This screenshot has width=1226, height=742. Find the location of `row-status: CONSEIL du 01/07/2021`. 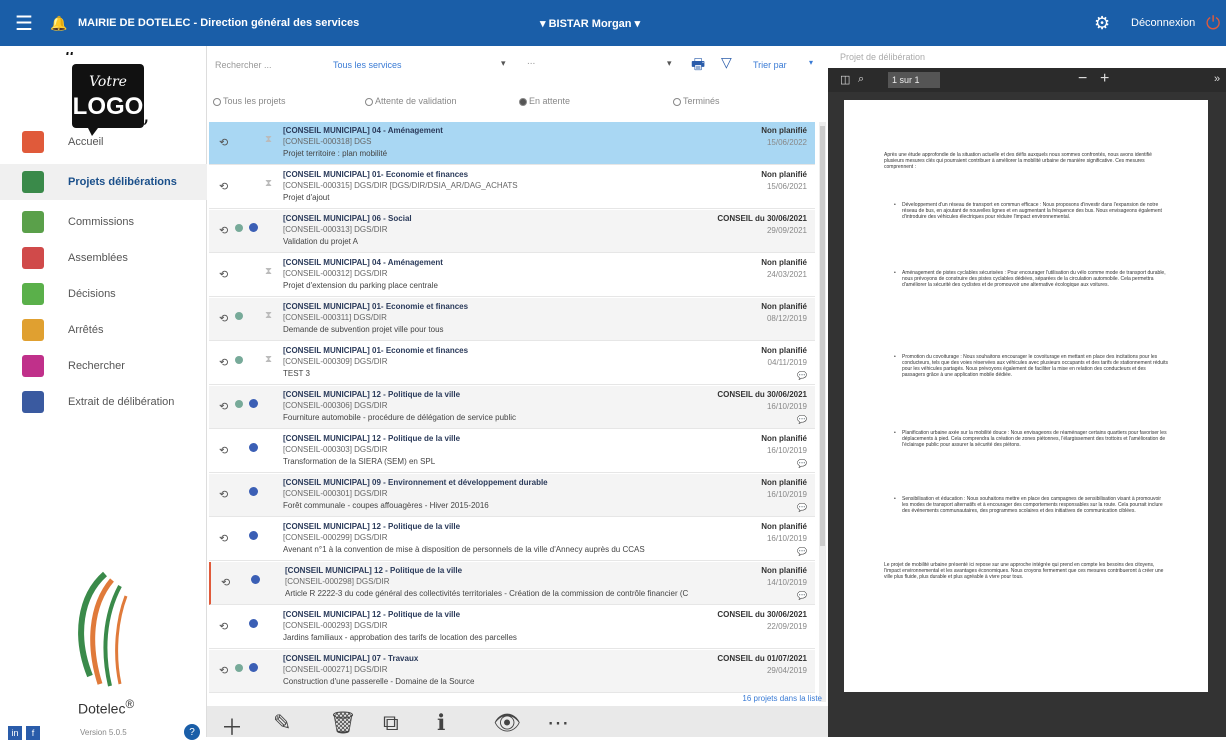

row-status: CONSEIL du 01/07/2021 is located at coordinates (762, 658).